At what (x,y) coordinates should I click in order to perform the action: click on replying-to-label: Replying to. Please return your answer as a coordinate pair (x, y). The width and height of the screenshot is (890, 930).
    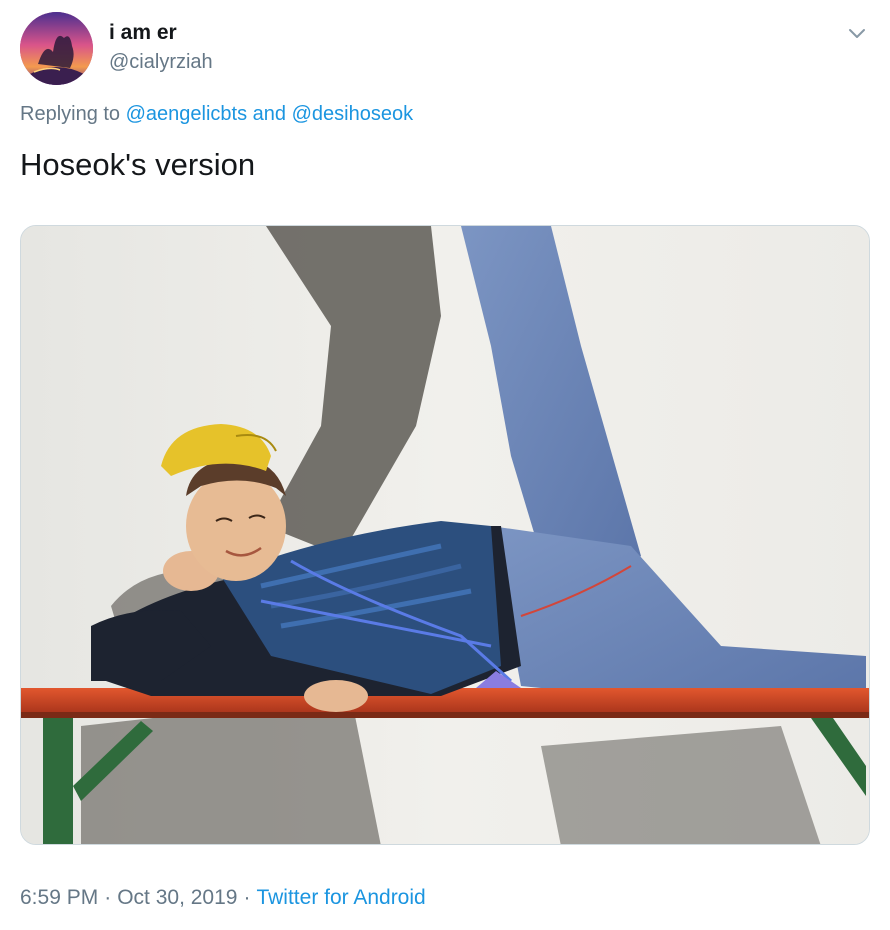
    Looking at the image, I should click on (70, 114).